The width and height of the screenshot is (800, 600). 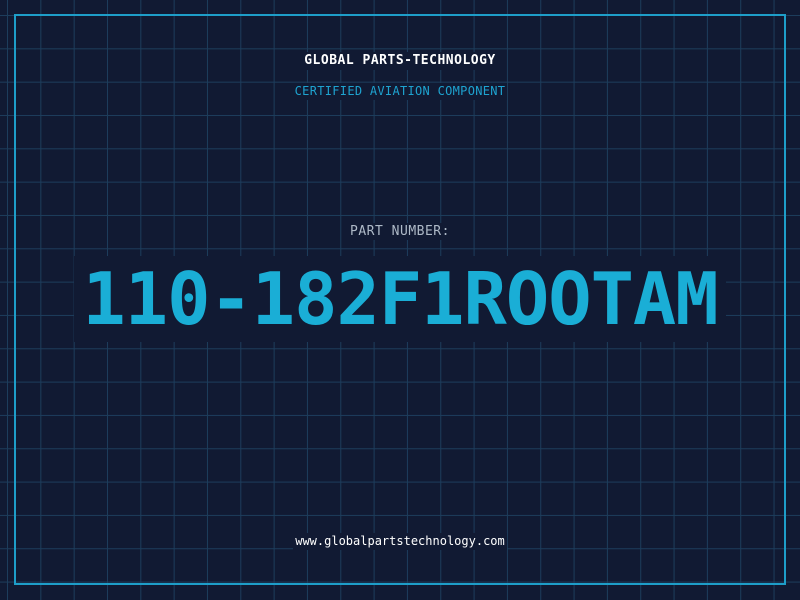 I want to click on part-number-label-block: PART NUMBER:, so click(x=400, y=230).